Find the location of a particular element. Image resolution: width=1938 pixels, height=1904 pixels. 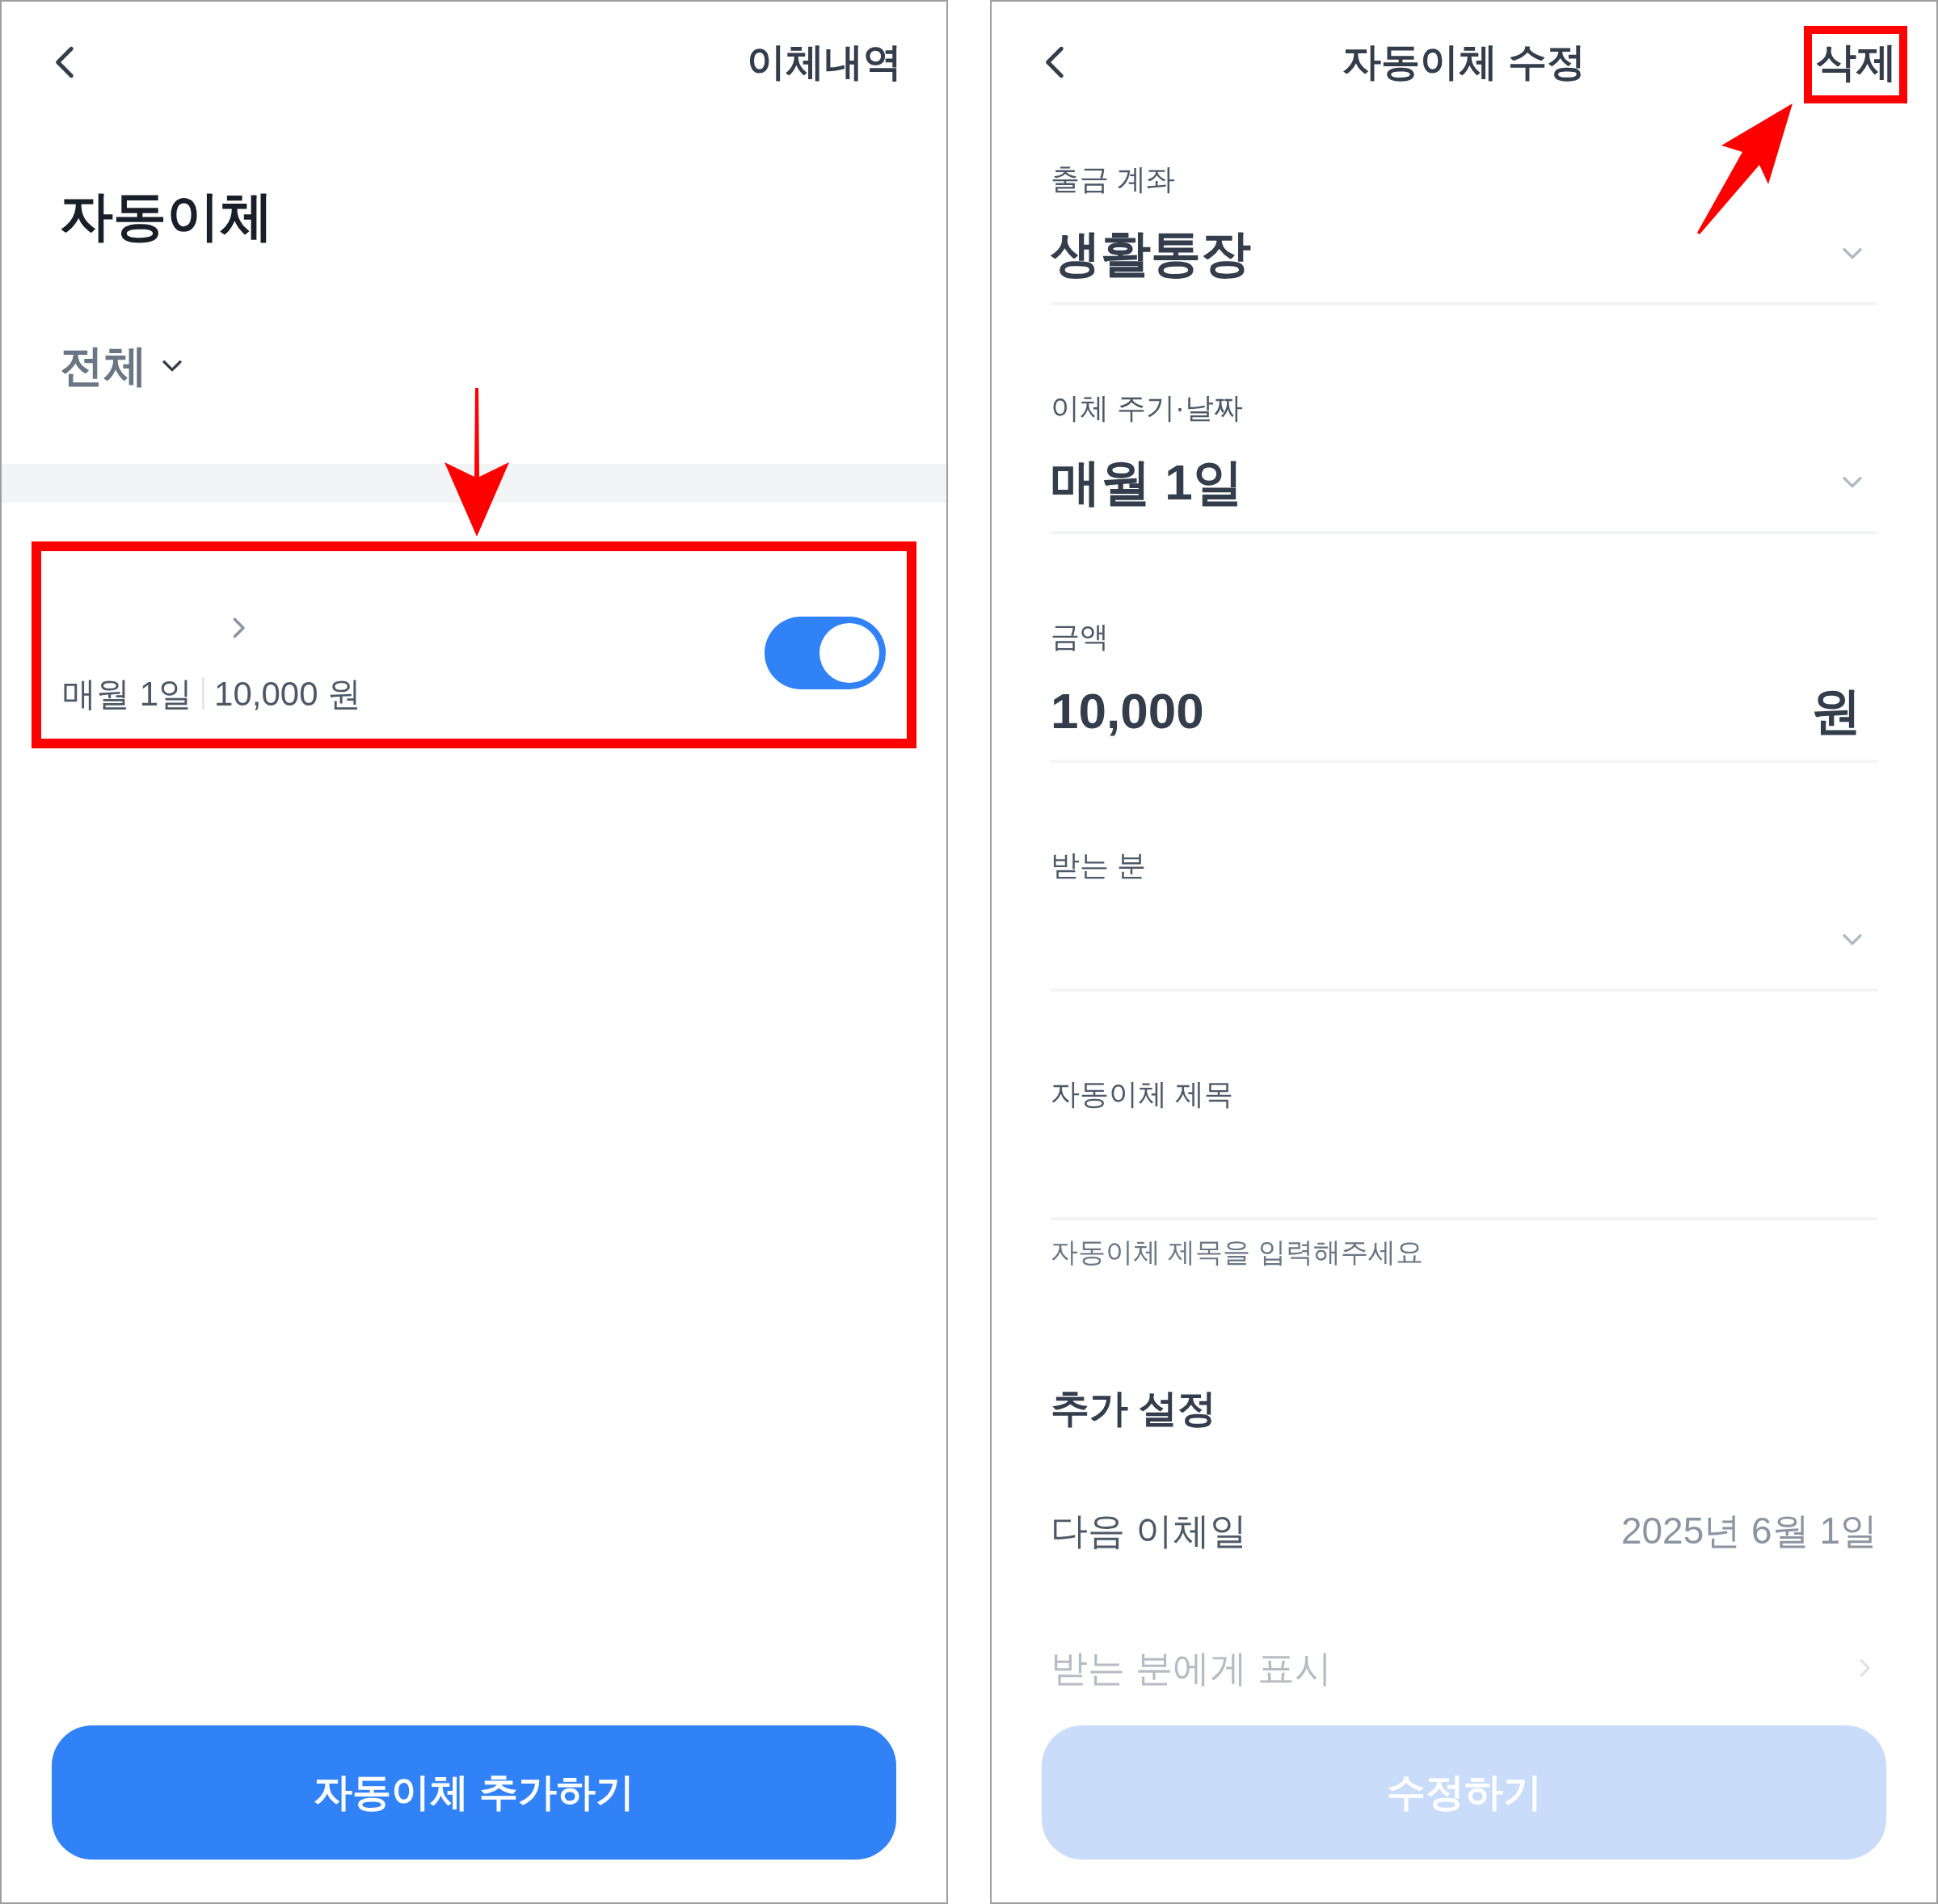

field-label: 금액 is located at coordinates (1080, 637).